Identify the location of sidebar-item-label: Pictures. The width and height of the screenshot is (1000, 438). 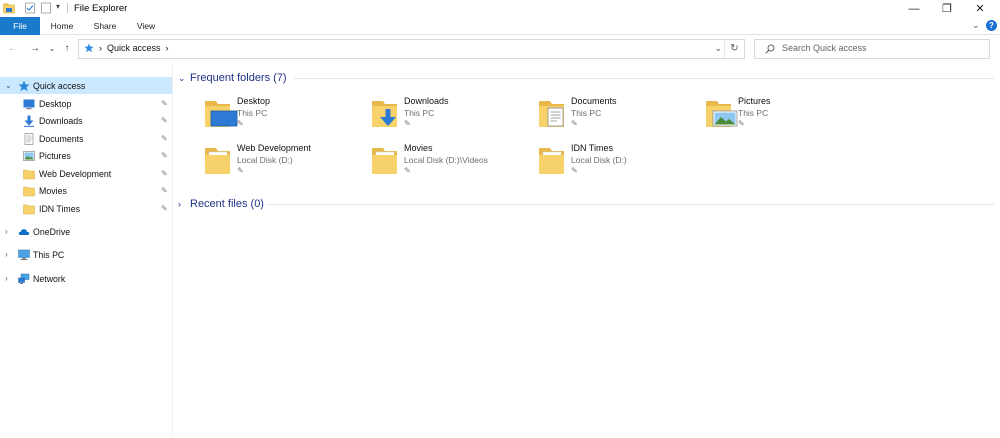
(55, 155).